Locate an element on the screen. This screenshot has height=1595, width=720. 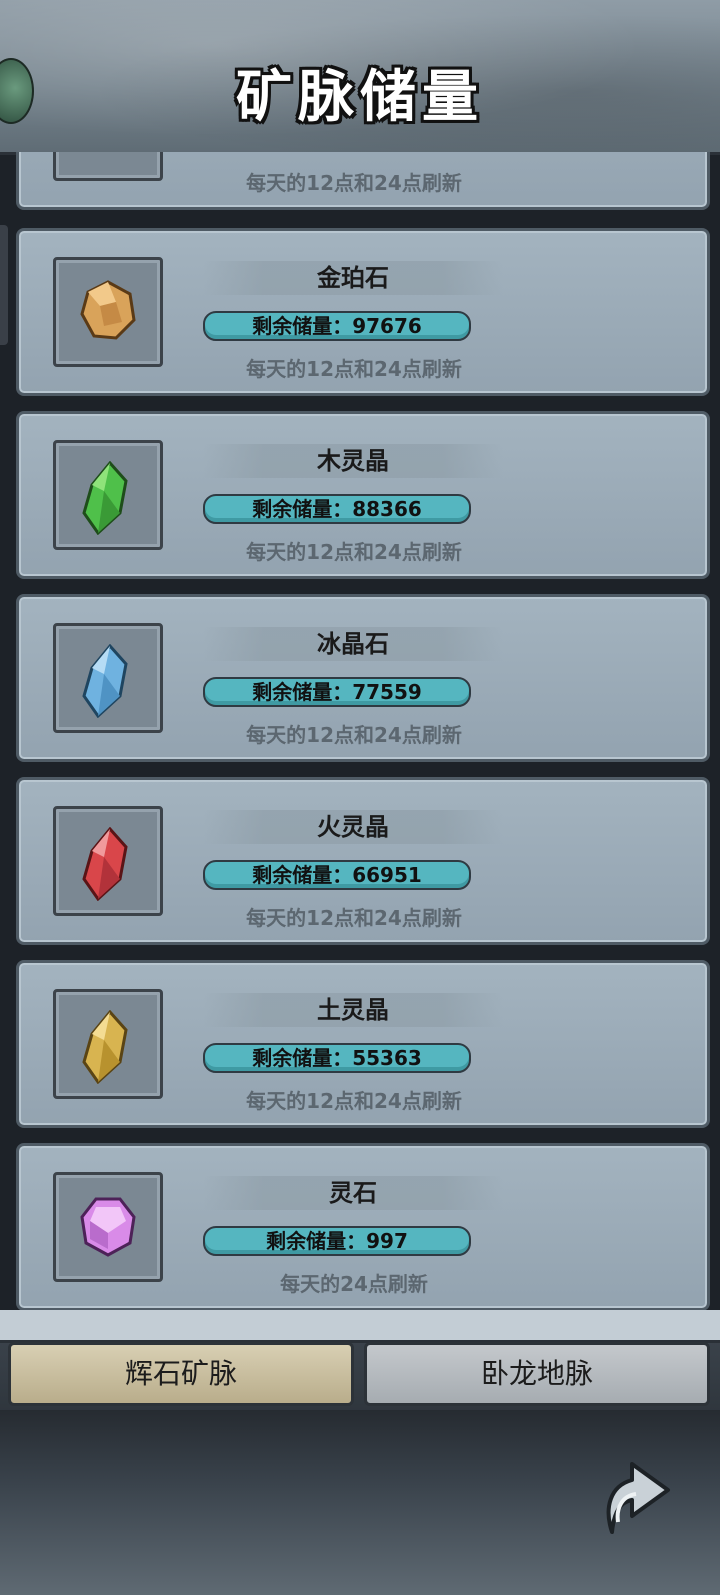
list-item: 灵石 剩余储量：997 每天的24点刷新 is located at coordinates (363, 1227).